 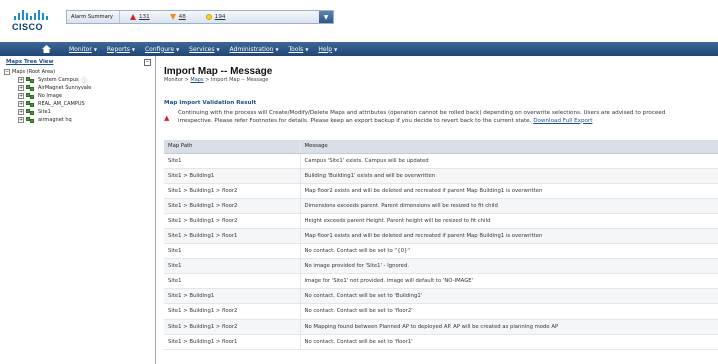 What do you see at coordinates (79, 72) in the screenshot?
I see `tree-root: − Maps (Root Area)` at bounding box center [79, 72].